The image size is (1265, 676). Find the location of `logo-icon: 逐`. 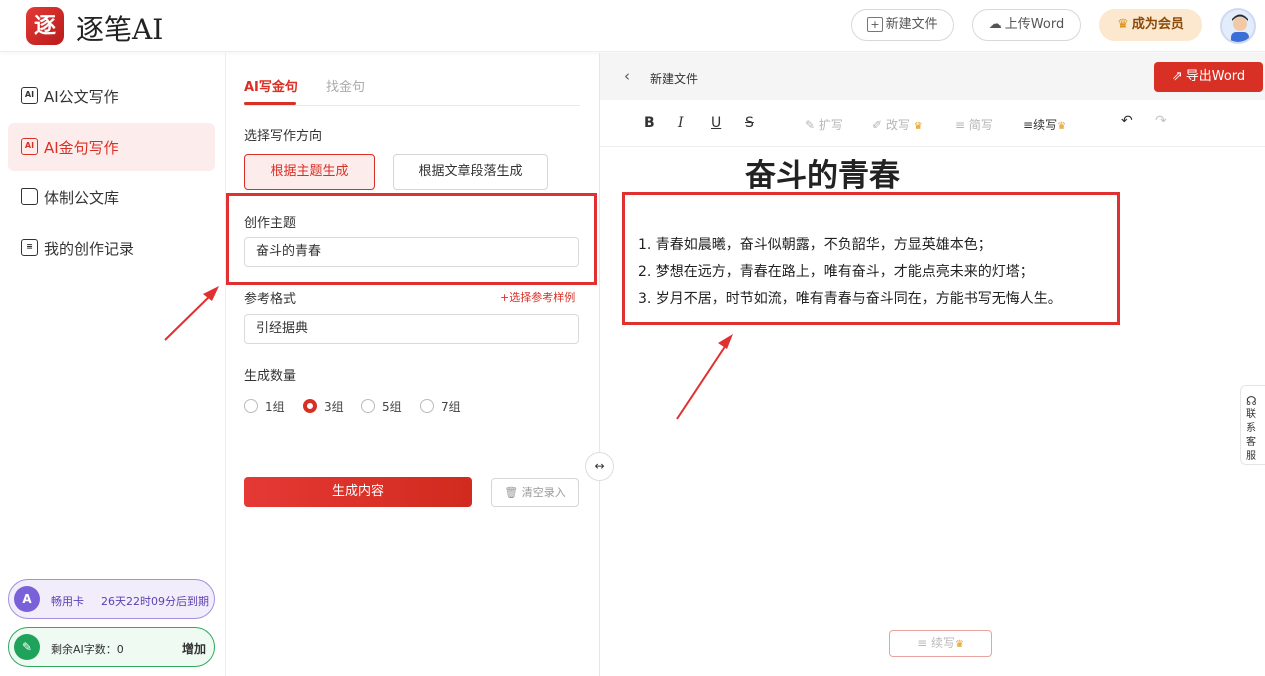

logo-icon: 逐 is located at coordinates (45, 26).